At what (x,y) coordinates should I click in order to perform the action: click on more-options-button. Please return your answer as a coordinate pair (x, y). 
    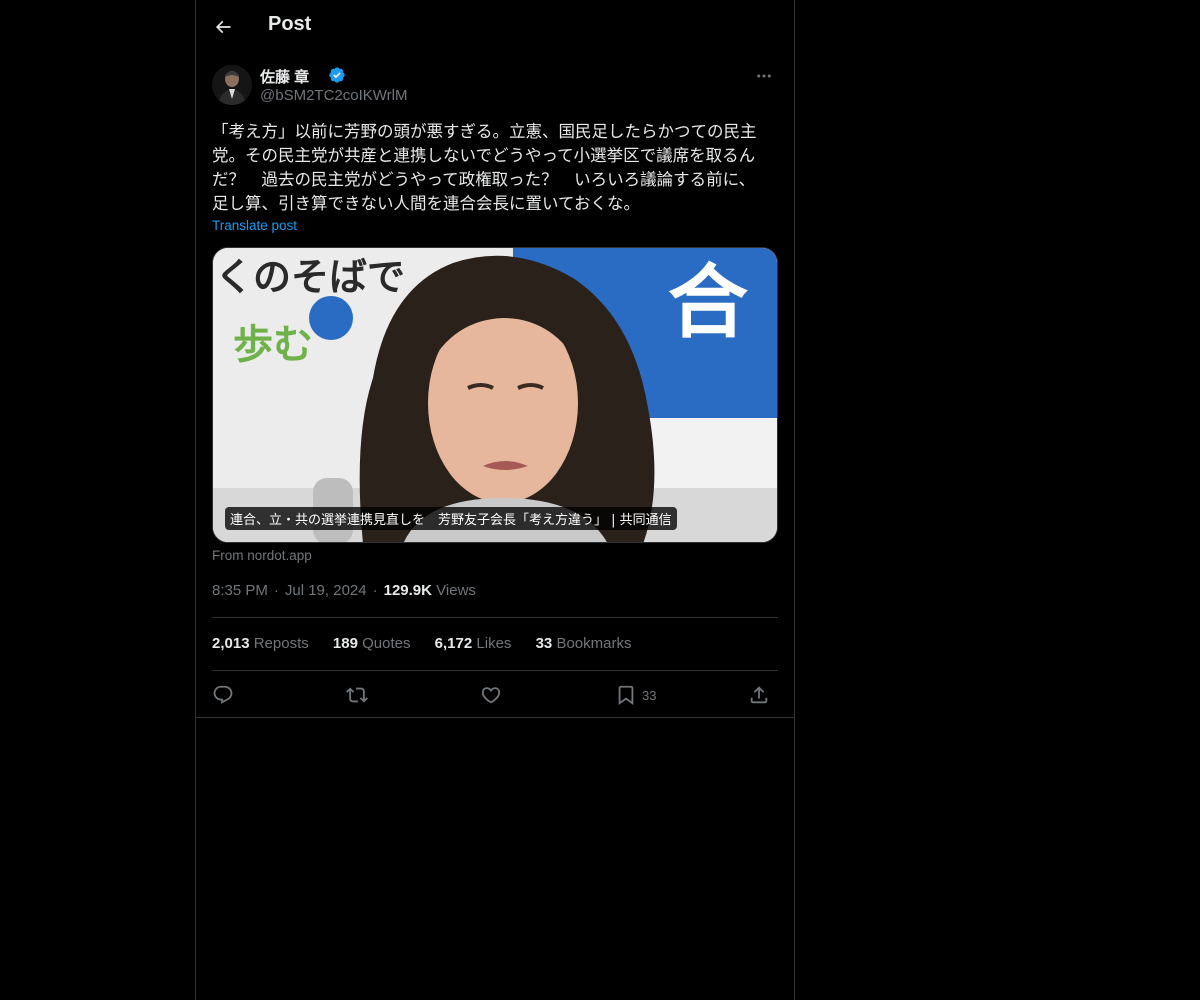
    Looking at the image, I should click on (764, 76).